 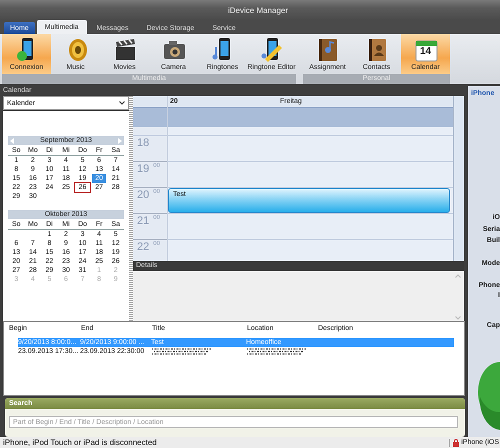 What do you see at coordinates (80, 442) in the screenshot?
I see `status-message: iPhone, iPod Touch or iPad is disconnected` at bounding box center [80, 442].